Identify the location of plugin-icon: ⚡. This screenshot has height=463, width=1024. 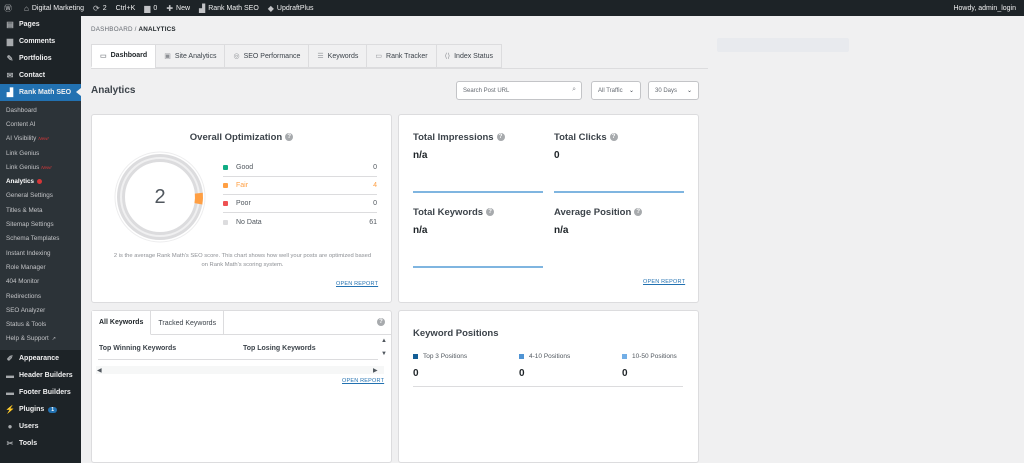
(10, 410).